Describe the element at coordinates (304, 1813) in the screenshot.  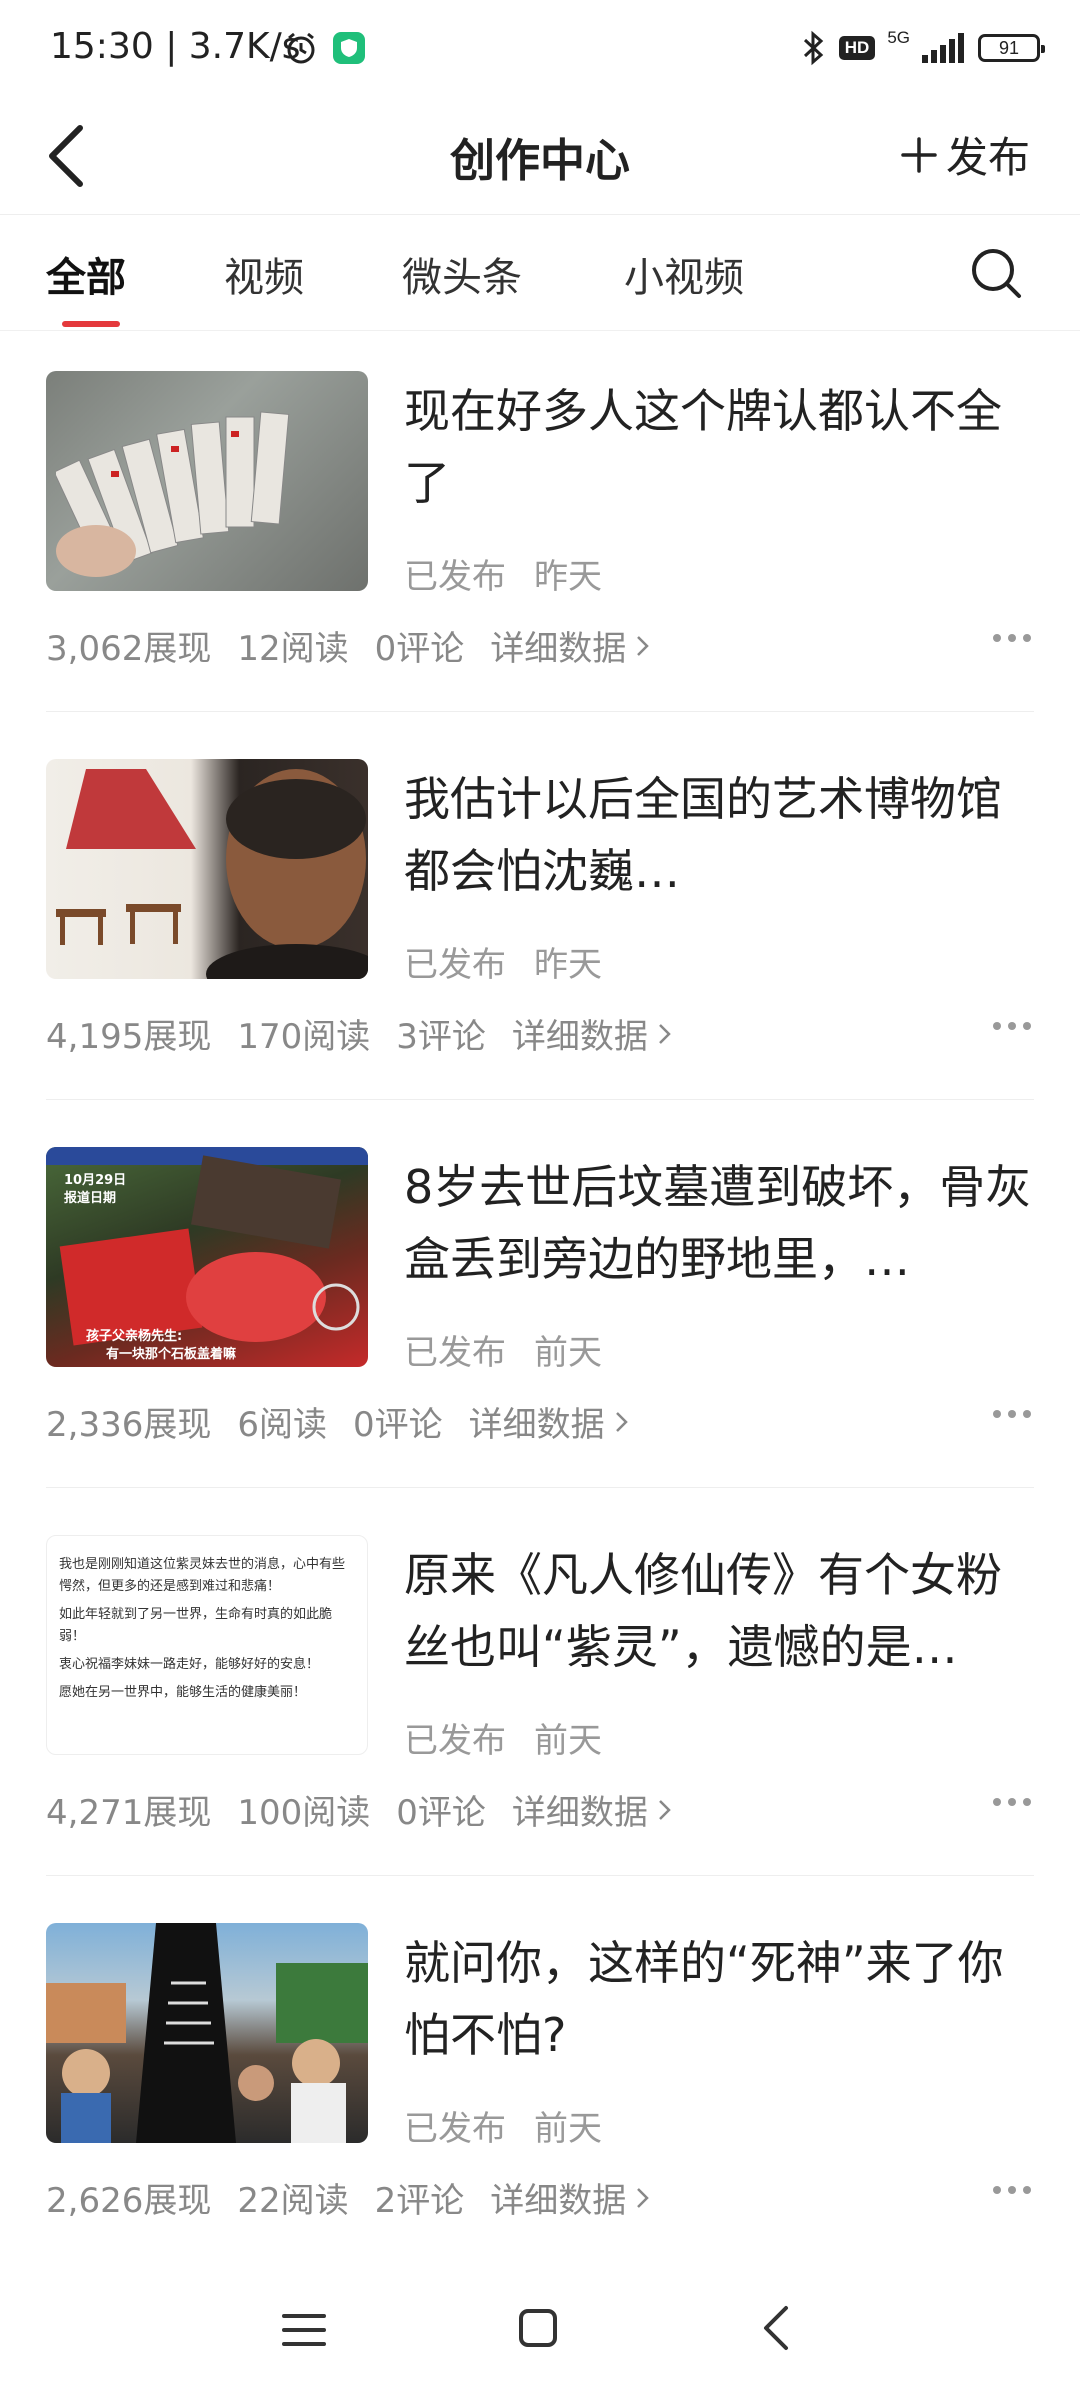
I see `reads-count: 100阅读` at that location.